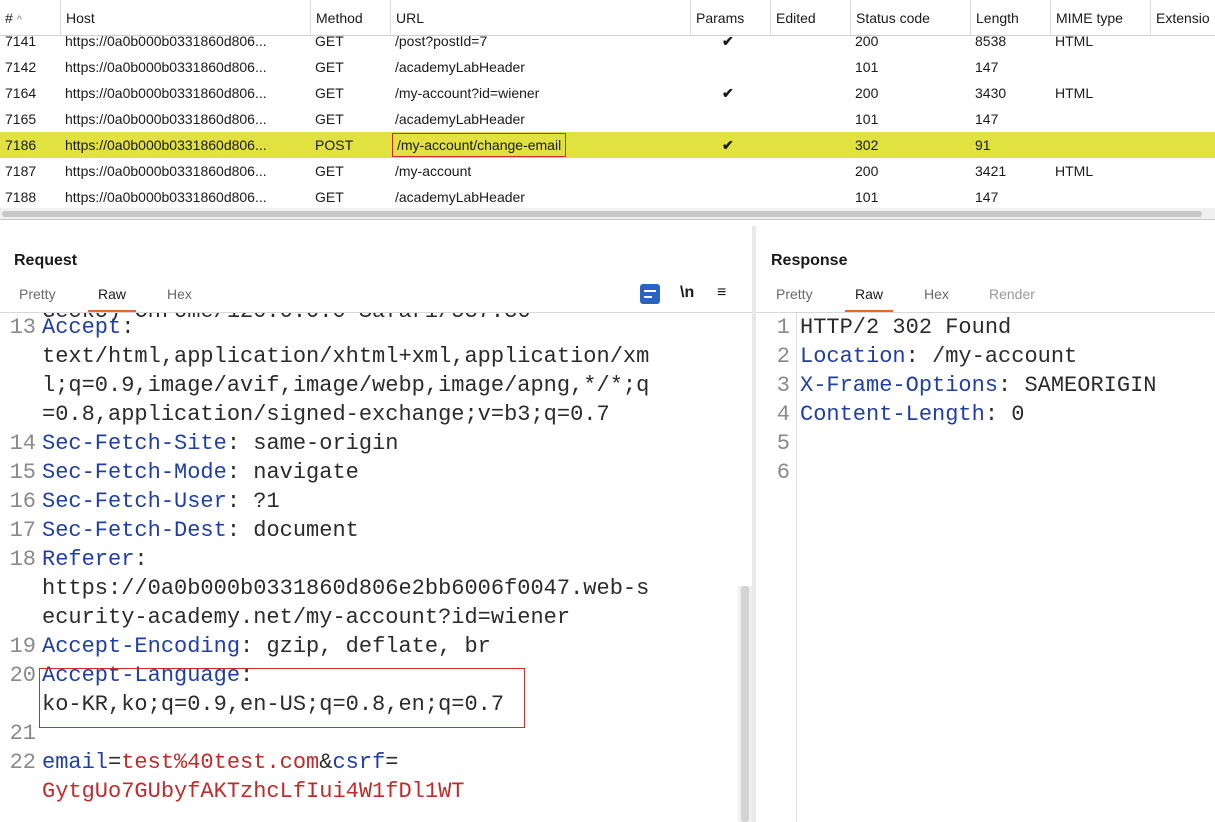  Describe the element at coordinates (21, 145) in the screenshot. I see `cell-number: 7186` at that location.